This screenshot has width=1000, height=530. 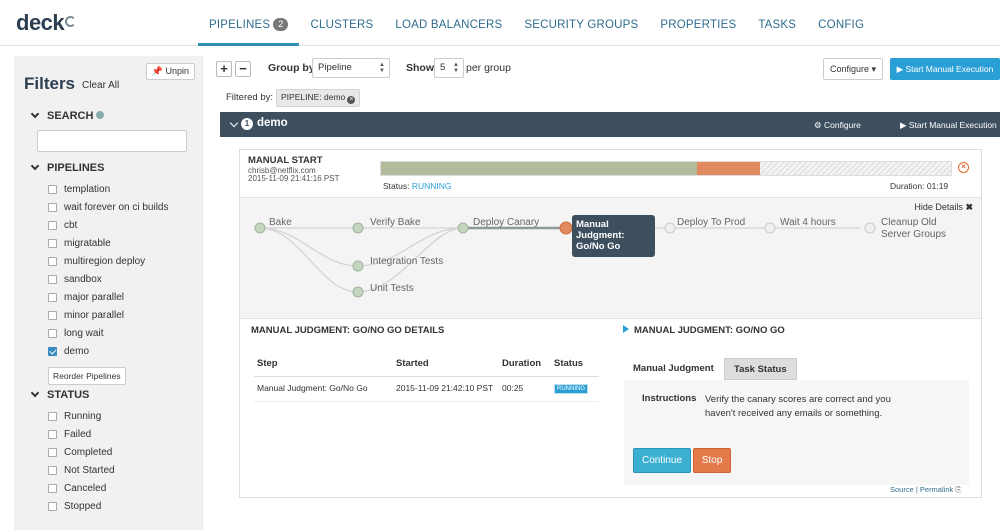 What do you see at coordinates (463, 228) in the screenshot?
I see `stage-node-deploy-canary` at bounding box center [463, 228].